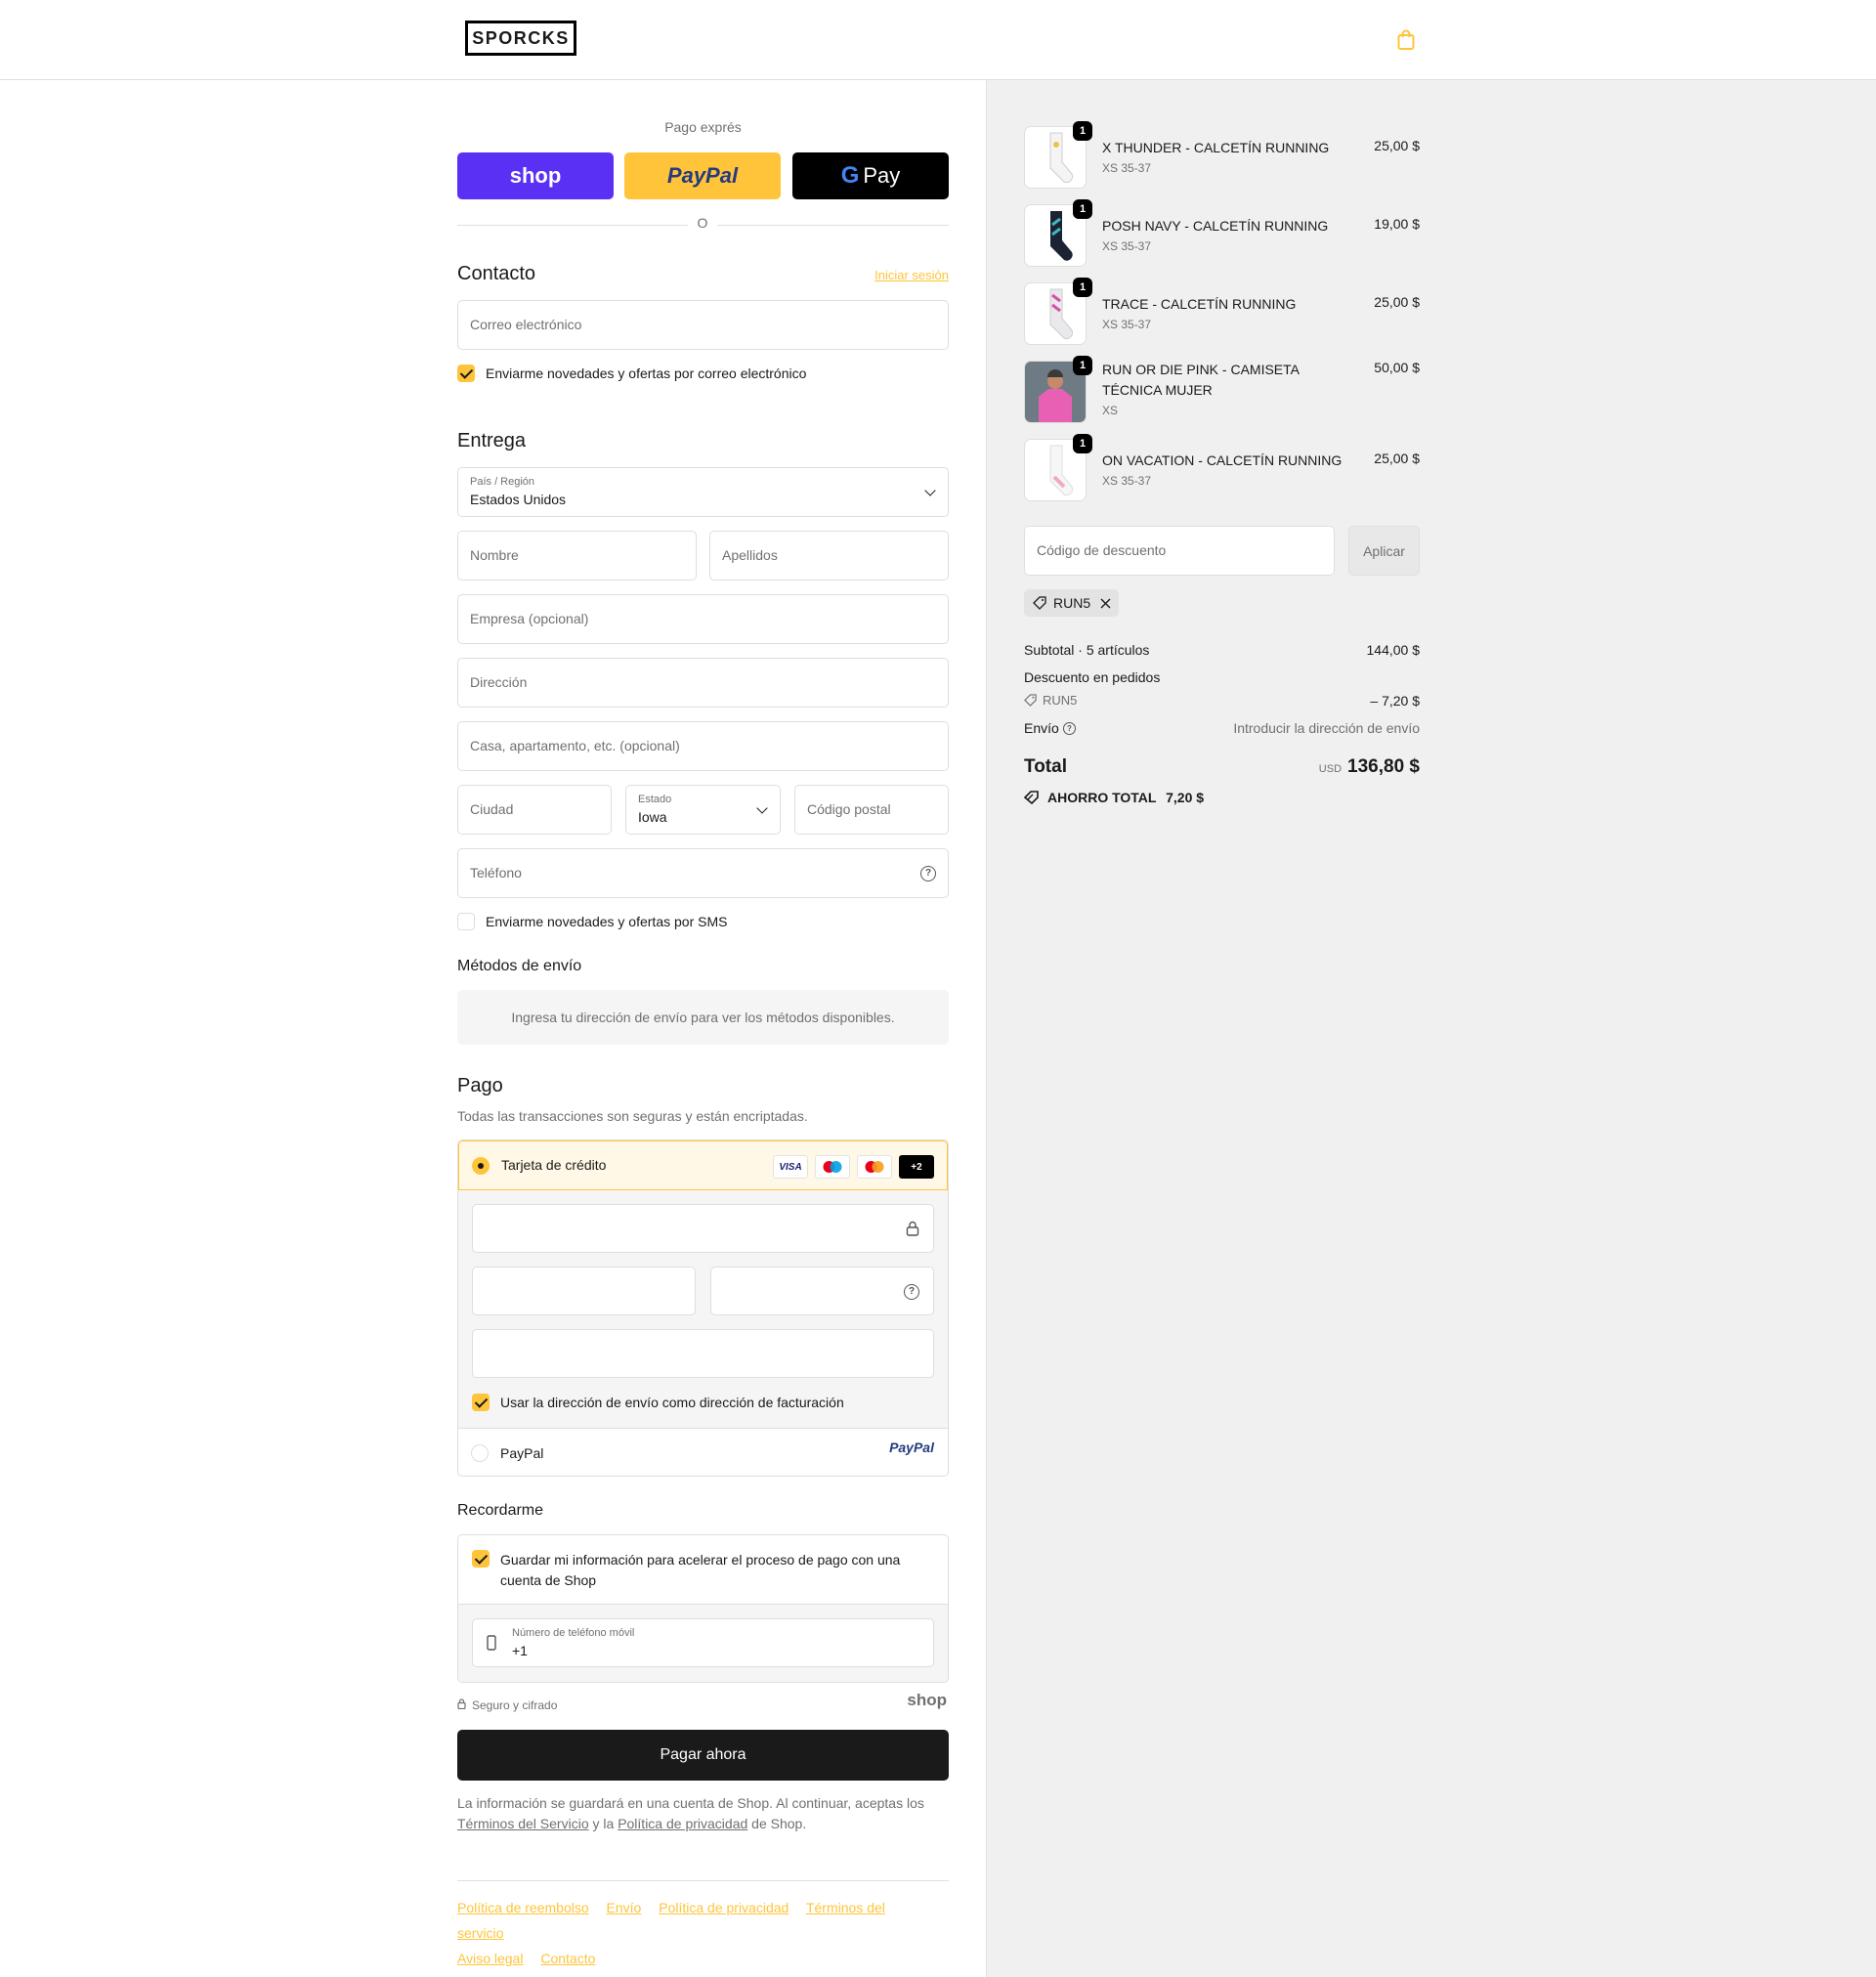 This screenshot has width=1876, height=1977. I want to click on shop-logo: shop, so click(927, 1700).